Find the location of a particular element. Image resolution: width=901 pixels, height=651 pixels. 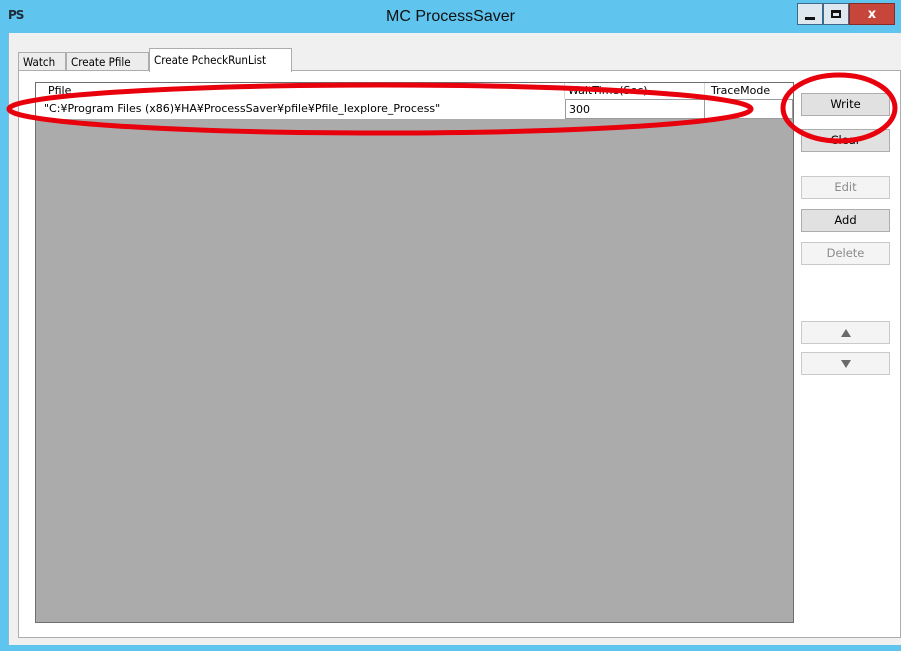

cell-waittime: 300 is located at coordinates (635, 109).